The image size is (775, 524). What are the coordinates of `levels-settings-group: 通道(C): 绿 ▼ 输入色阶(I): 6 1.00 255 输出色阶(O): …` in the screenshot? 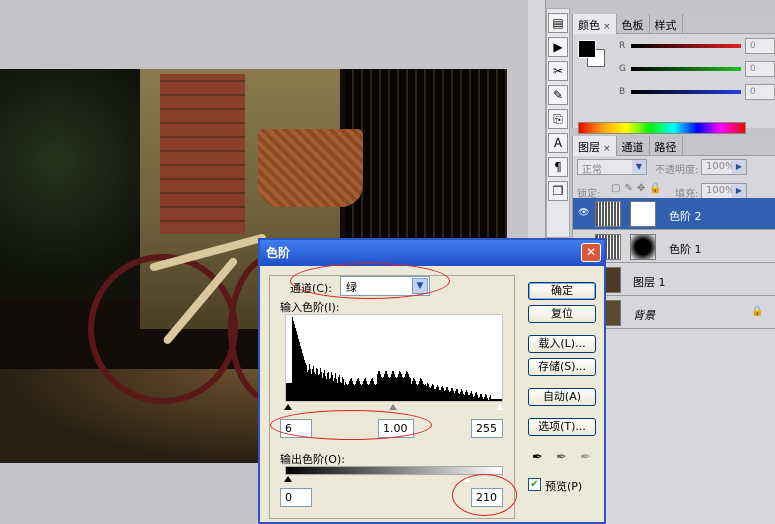 It's located at (392, 397).